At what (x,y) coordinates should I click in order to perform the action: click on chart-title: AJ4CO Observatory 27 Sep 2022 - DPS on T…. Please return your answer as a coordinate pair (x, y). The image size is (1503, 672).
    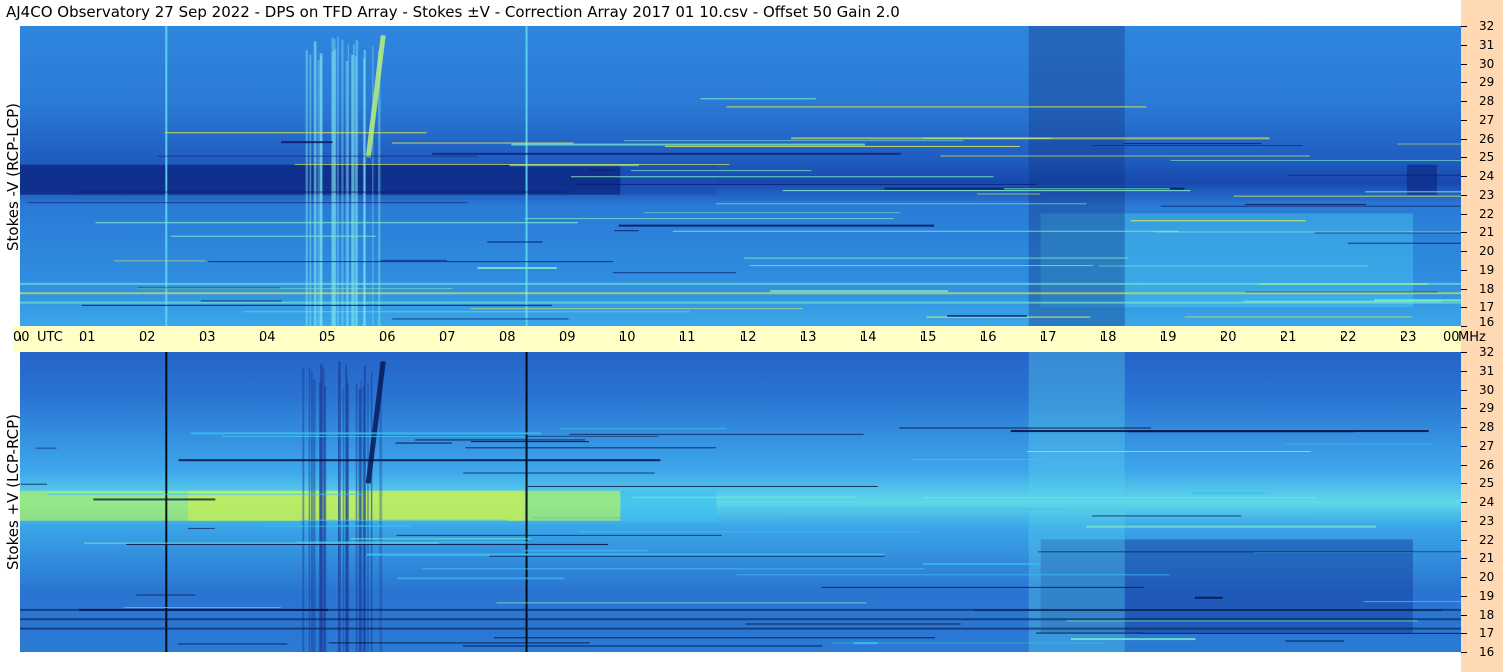
    Looking at the image, I should click on (453, 12).